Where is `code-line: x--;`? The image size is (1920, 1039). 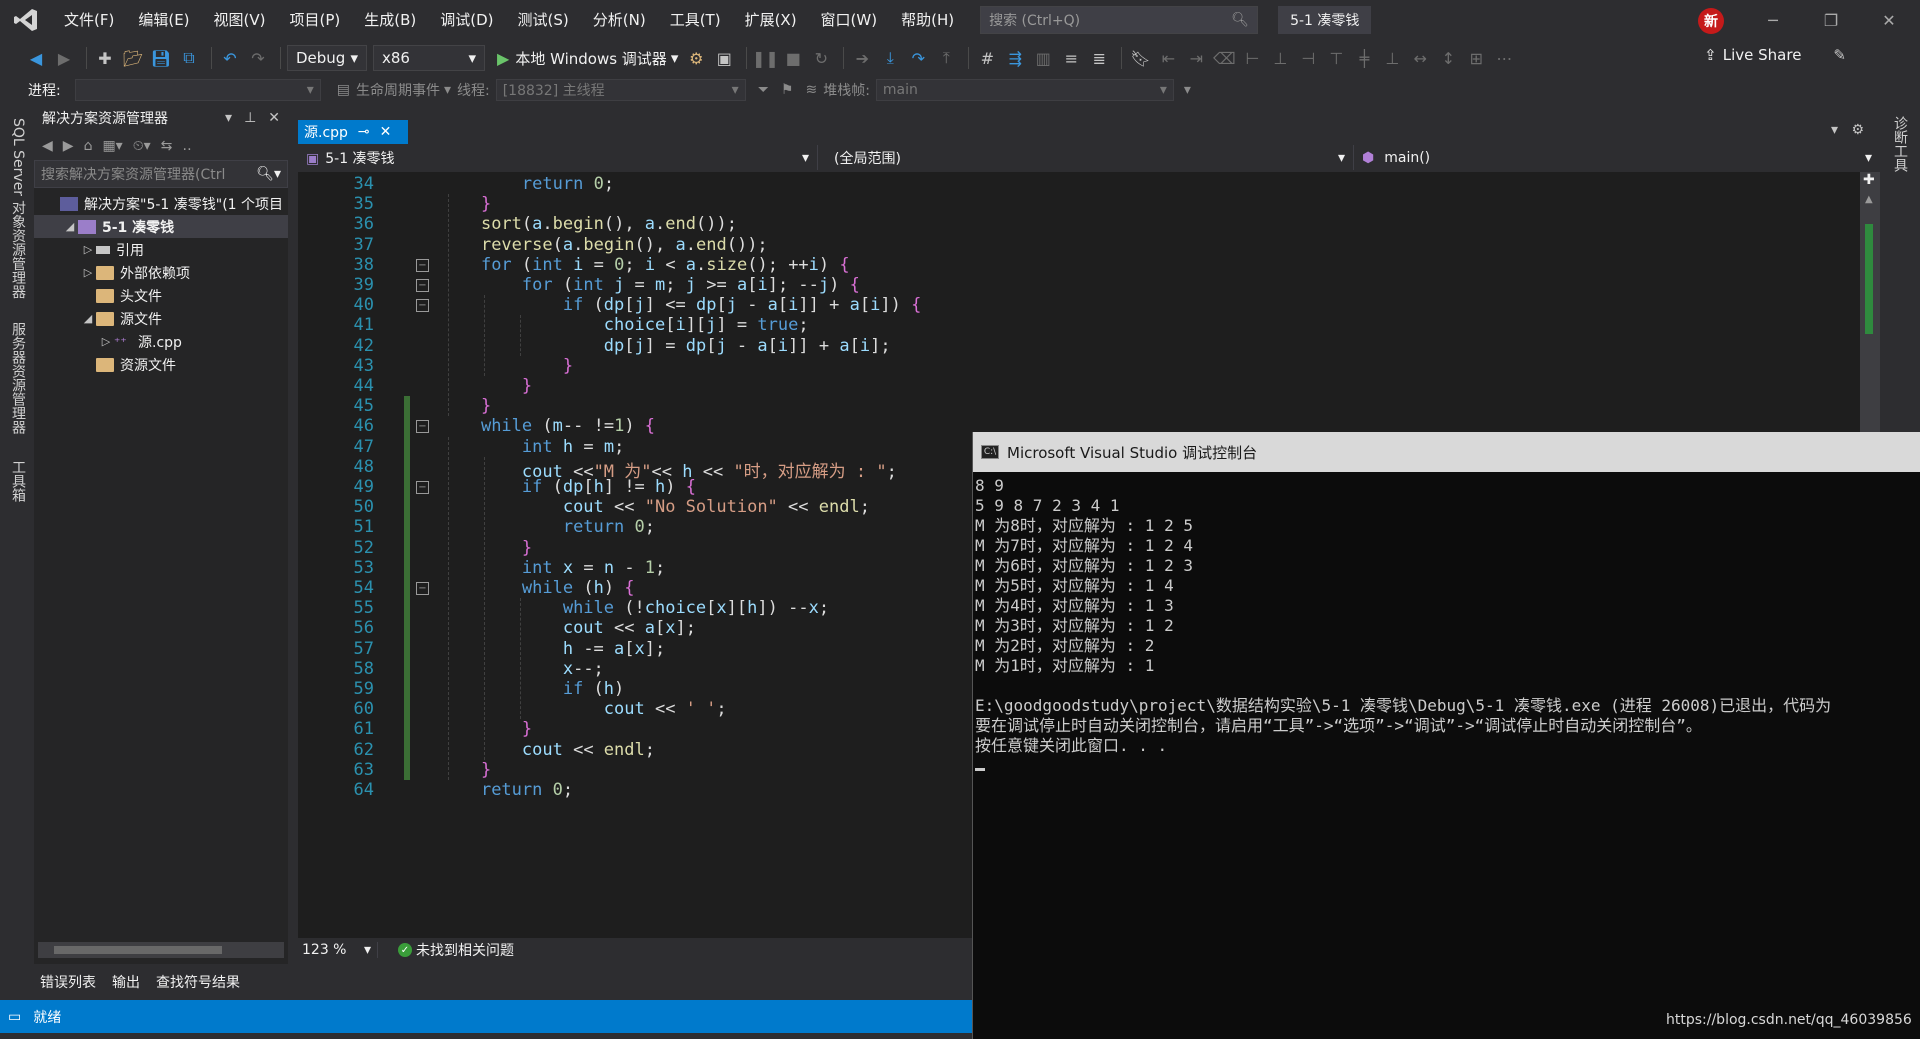
code-line: x--; is located at coordinates (522, 669).